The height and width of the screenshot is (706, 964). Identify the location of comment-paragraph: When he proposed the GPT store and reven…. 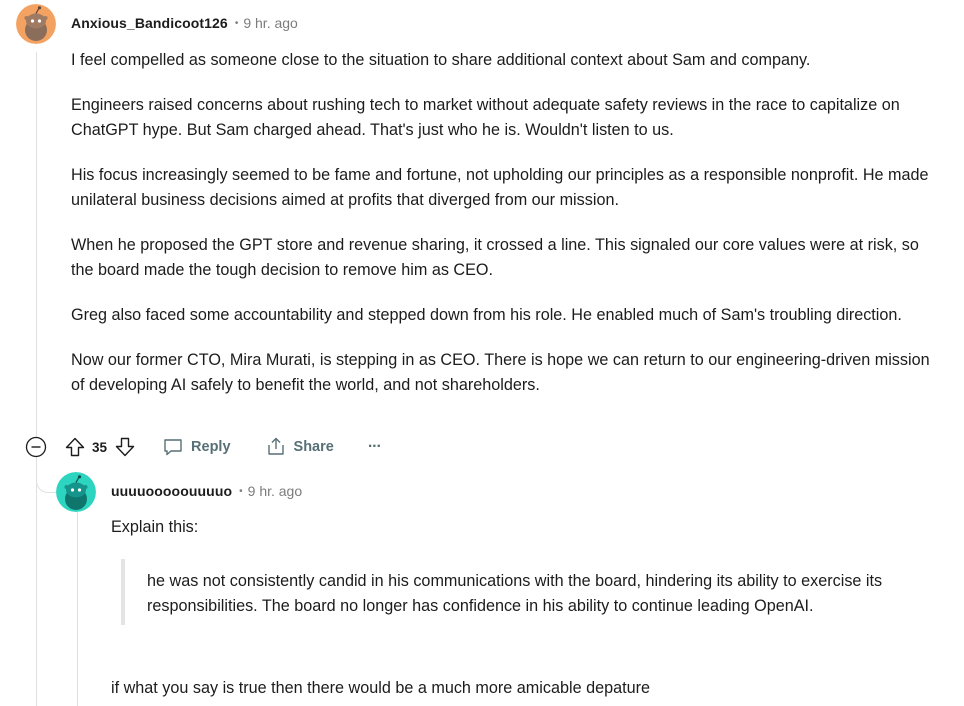
(495, 257).